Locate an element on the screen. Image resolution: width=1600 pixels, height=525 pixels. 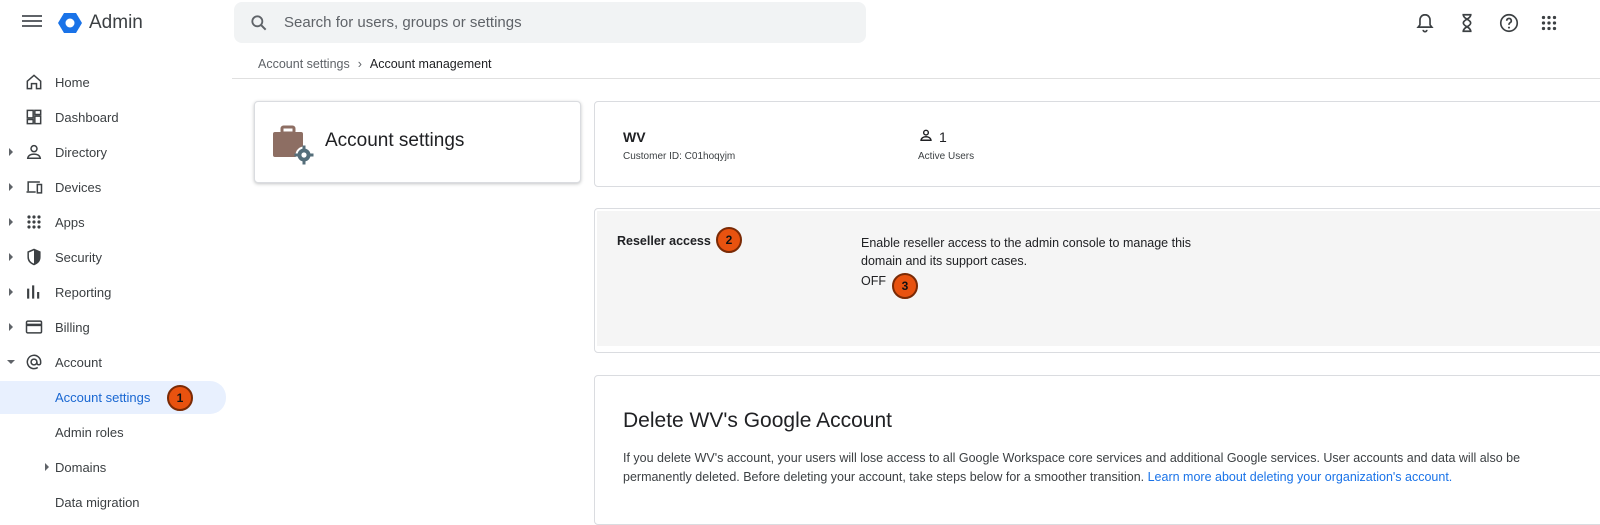
sidebar-item-label: Devices is located at coordinates (78, 187).